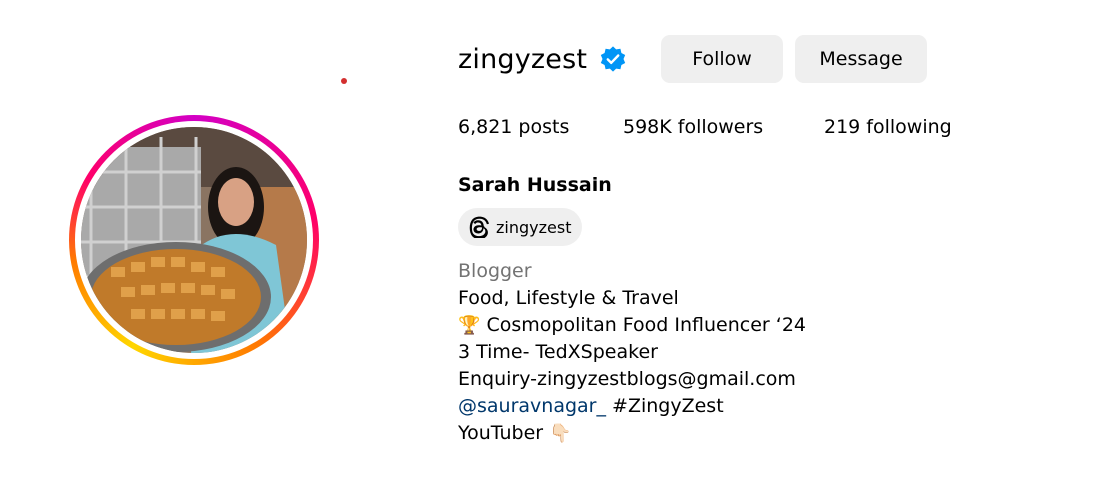 The width and height of the screenshot is (1099, 478). What do you see at coordinates (514, 127) in the screenshot?
I see `posts-count: 6,821 posts` at bounding box center [514, 127].